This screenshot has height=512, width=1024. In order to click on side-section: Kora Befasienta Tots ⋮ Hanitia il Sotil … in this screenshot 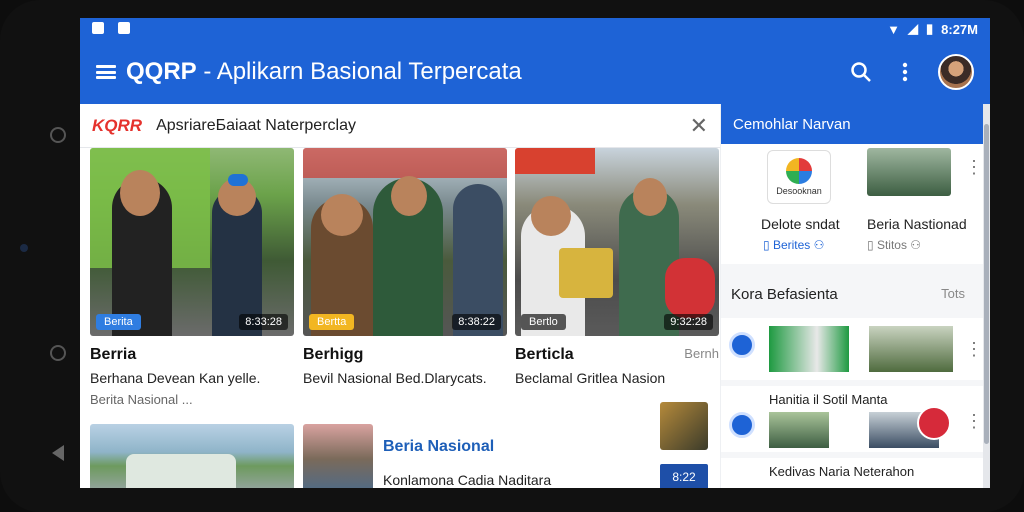, I will do `click(852, 378)`.